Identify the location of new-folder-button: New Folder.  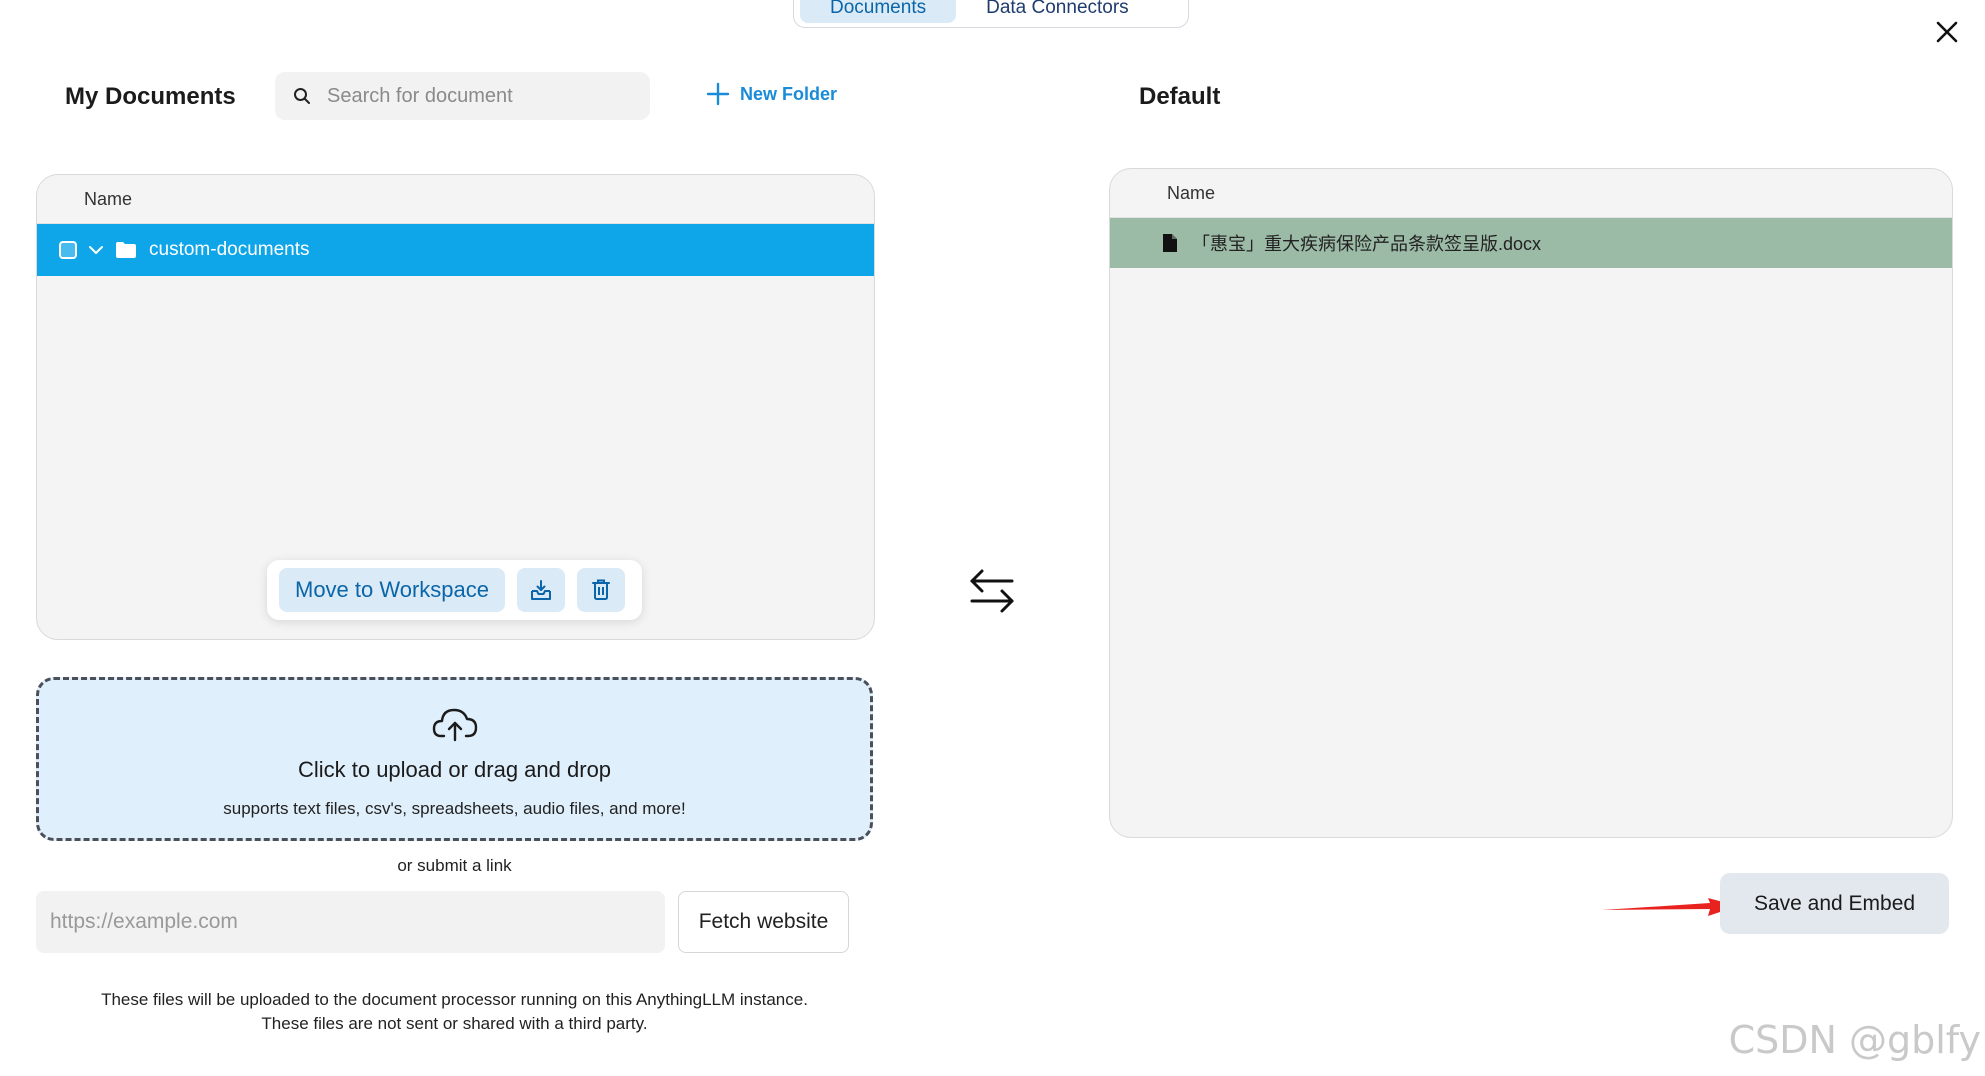
(771, 94).